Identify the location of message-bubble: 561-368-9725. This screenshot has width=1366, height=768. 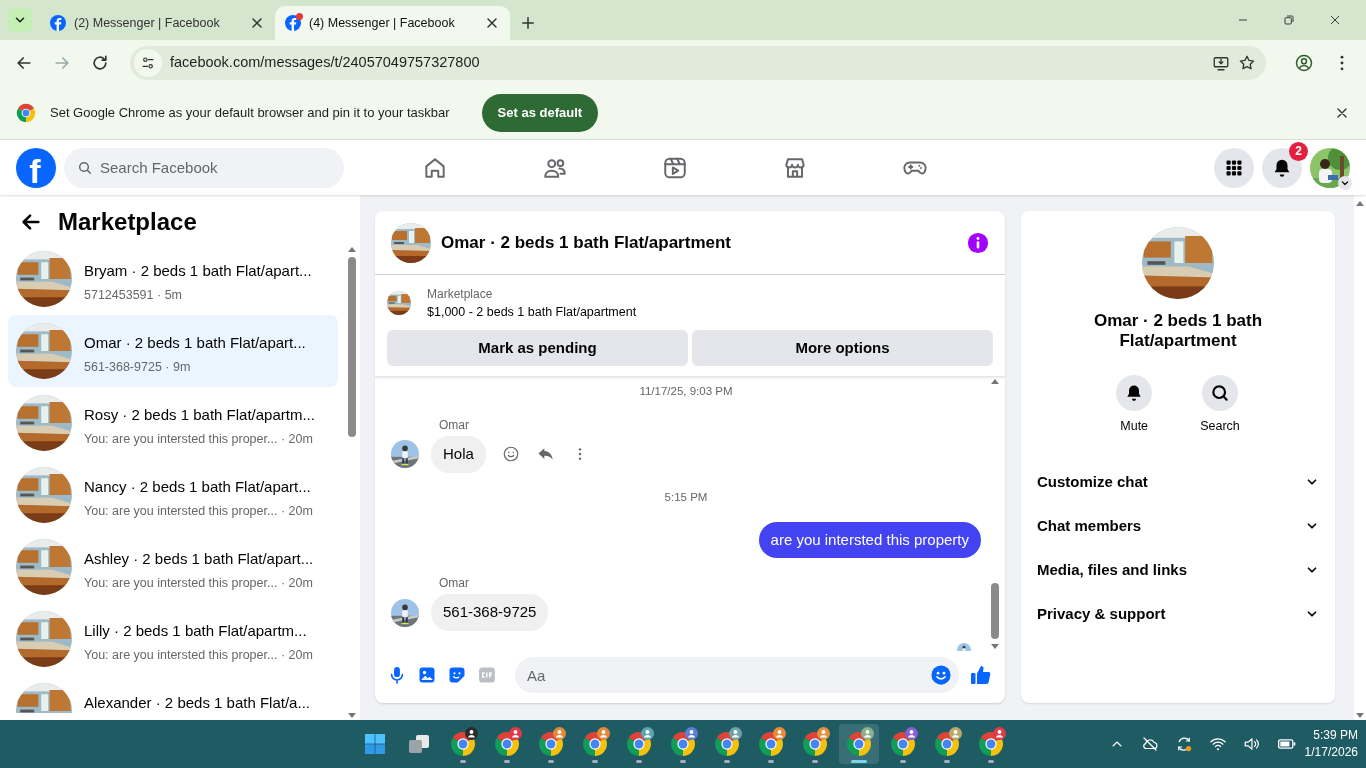
(490, 612).